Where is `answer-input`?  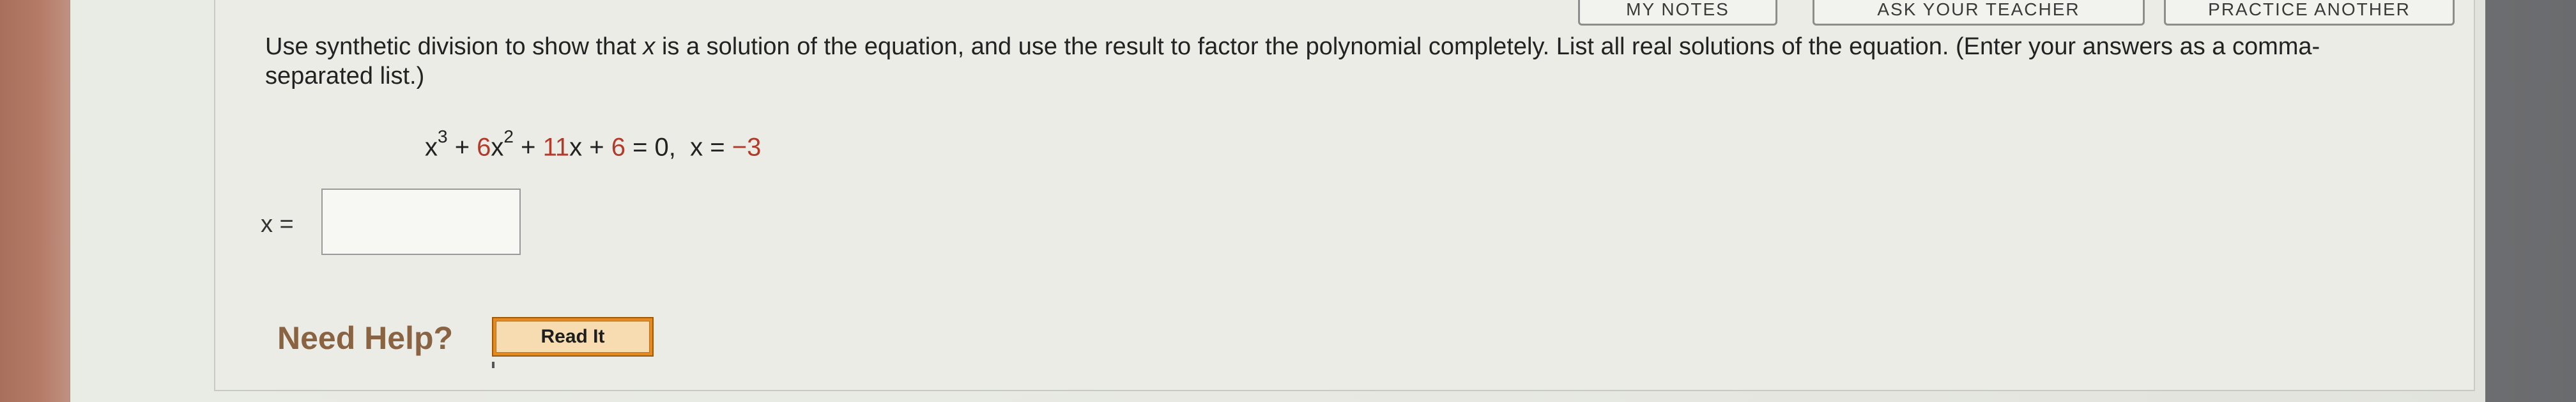
answer-input is located at coordinates (421, 222).